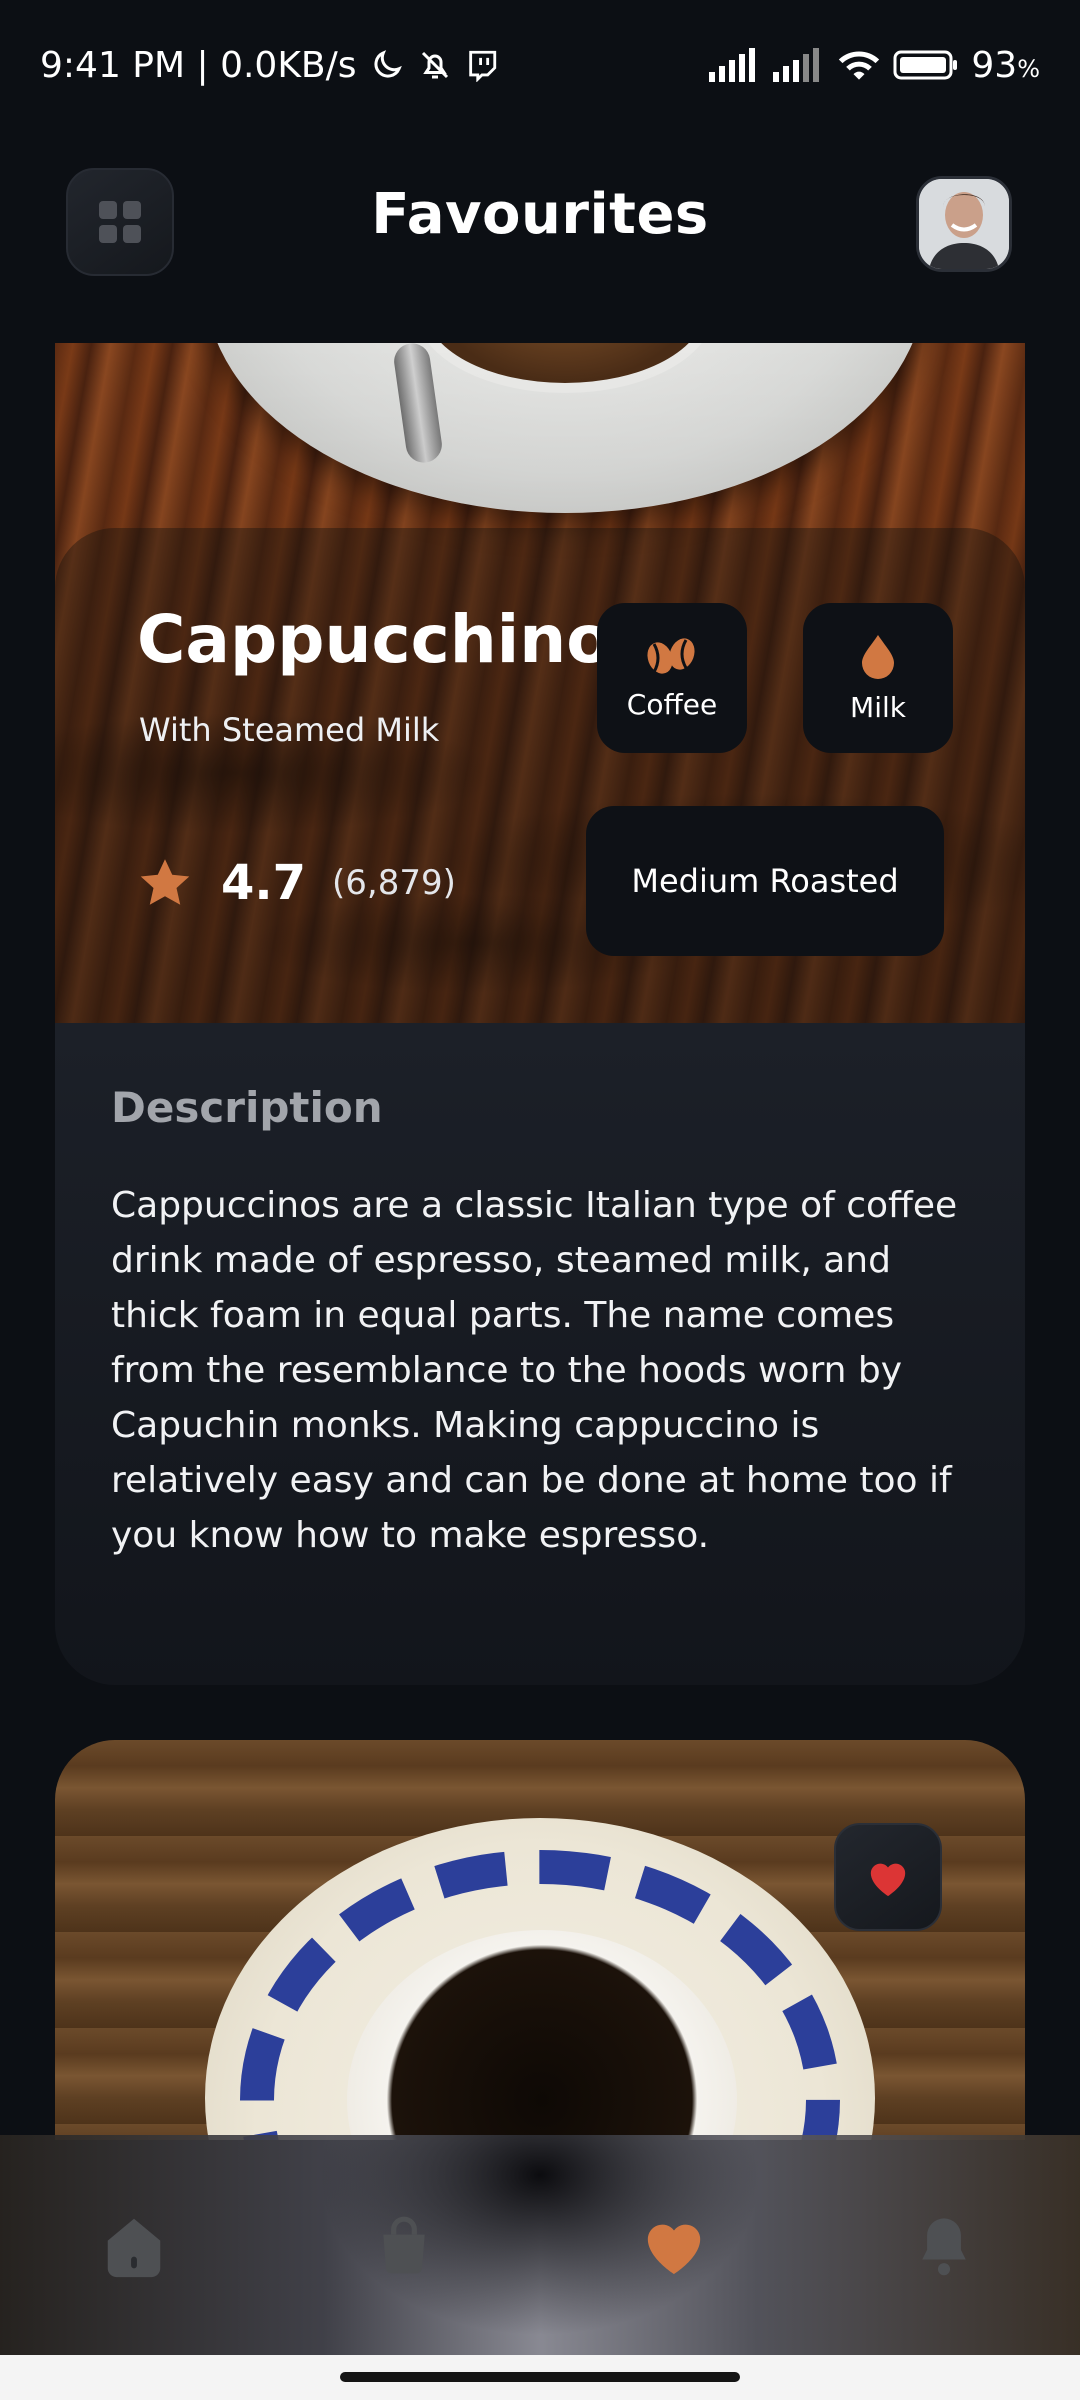 The width and height of the screenshot is (1080, 2400). I want to click on battery-icon, so click(925, 65).